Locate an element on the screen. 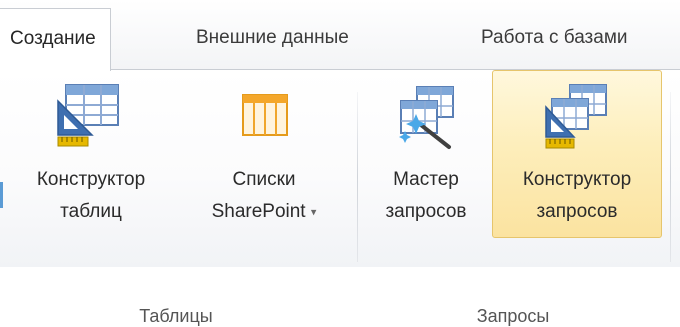  sharepoint-list-icon is located at coordinates (265, 115).